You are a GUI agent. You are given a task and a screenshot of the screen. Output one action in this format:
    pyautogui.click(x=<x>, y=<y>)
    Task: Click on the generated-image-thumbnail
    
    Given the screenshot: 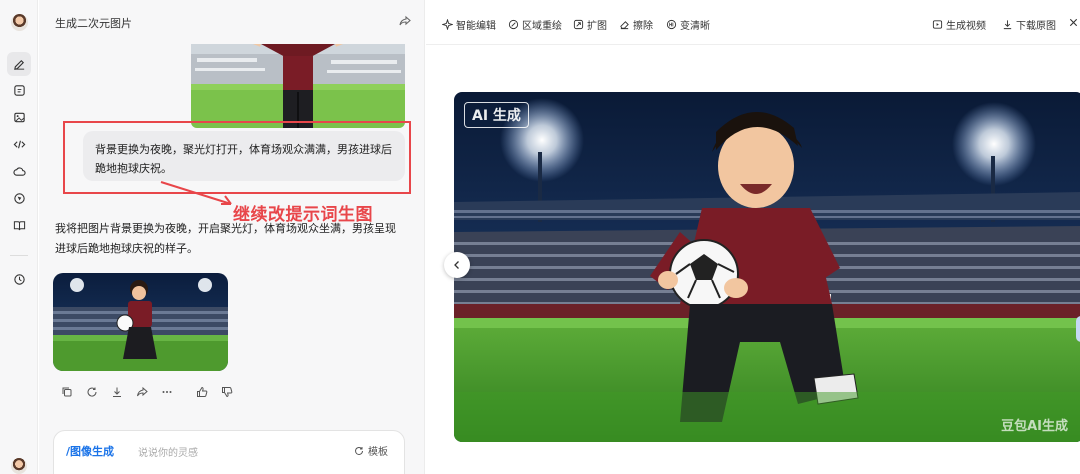 What is the action you would take?
    pyautogui.click(x=140, y=322)
    